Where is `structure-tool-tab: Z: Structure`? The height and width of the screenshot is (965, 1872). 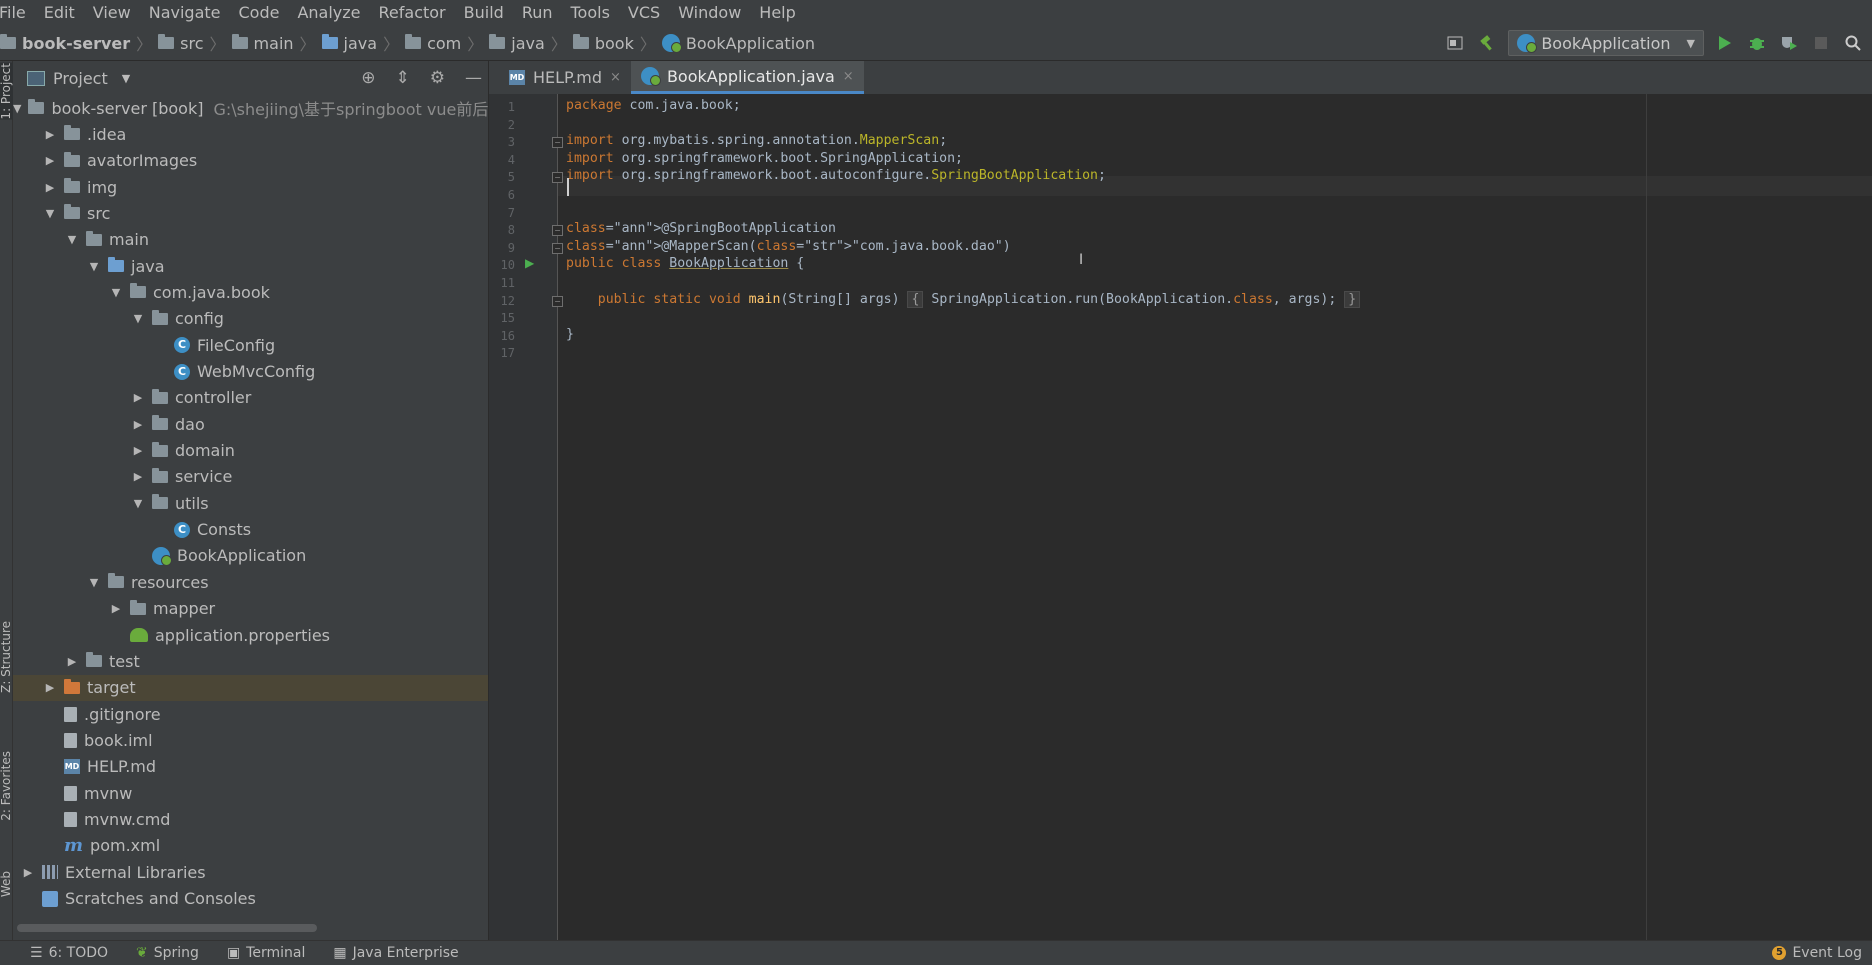
structure-tool-tab: Z: Structure is located at coordinates (6, 657).